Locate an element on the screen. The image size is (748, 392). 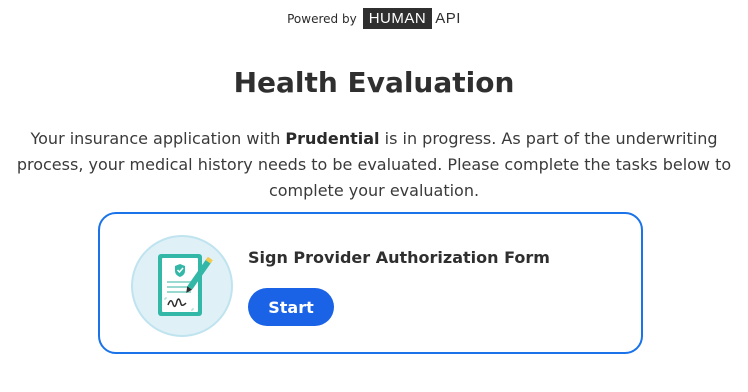
task-title: Sign Provider Authorization Form is located at coordinates (399, 257).